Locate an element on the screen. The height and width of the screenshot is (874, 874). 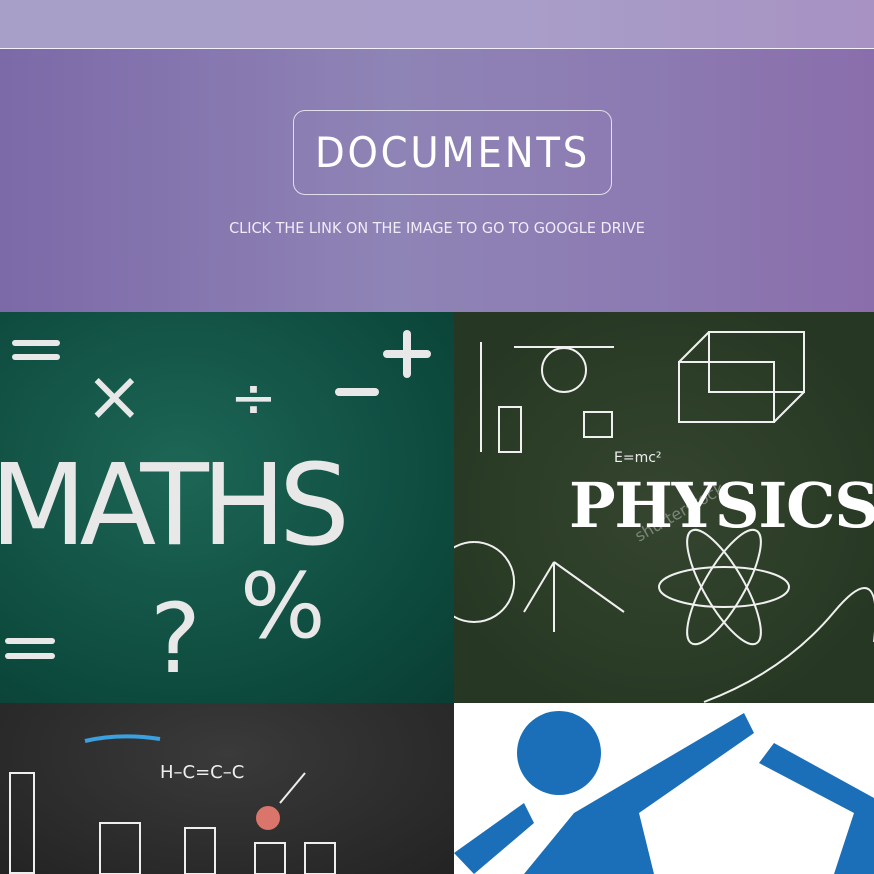
physics-formula: E=mc² is located at coordinates (638, 458).